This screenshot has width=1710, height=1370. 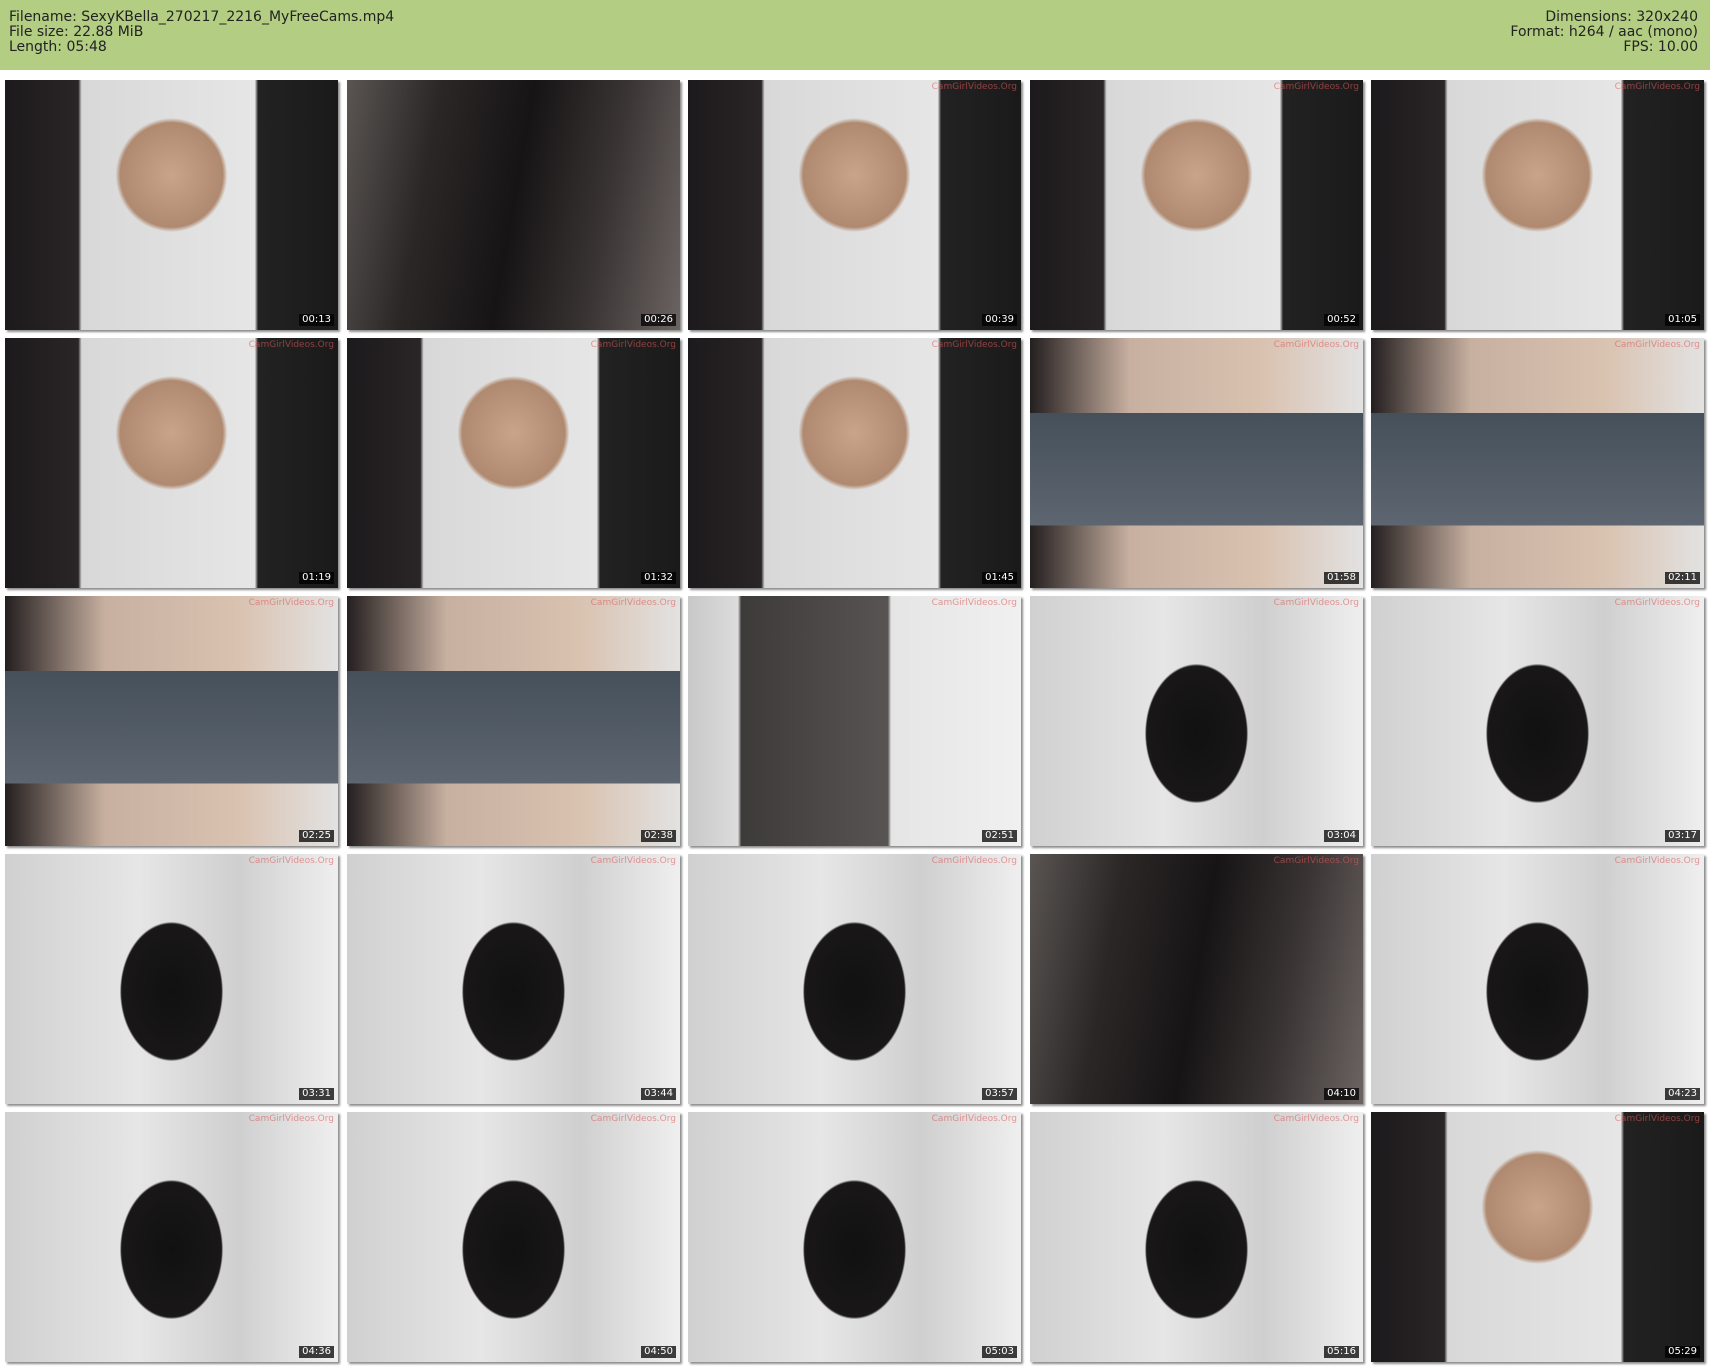 I want to click on video-thumbnail: CamGirlVideos.Org 05:03, so click(x=854, y=1237).